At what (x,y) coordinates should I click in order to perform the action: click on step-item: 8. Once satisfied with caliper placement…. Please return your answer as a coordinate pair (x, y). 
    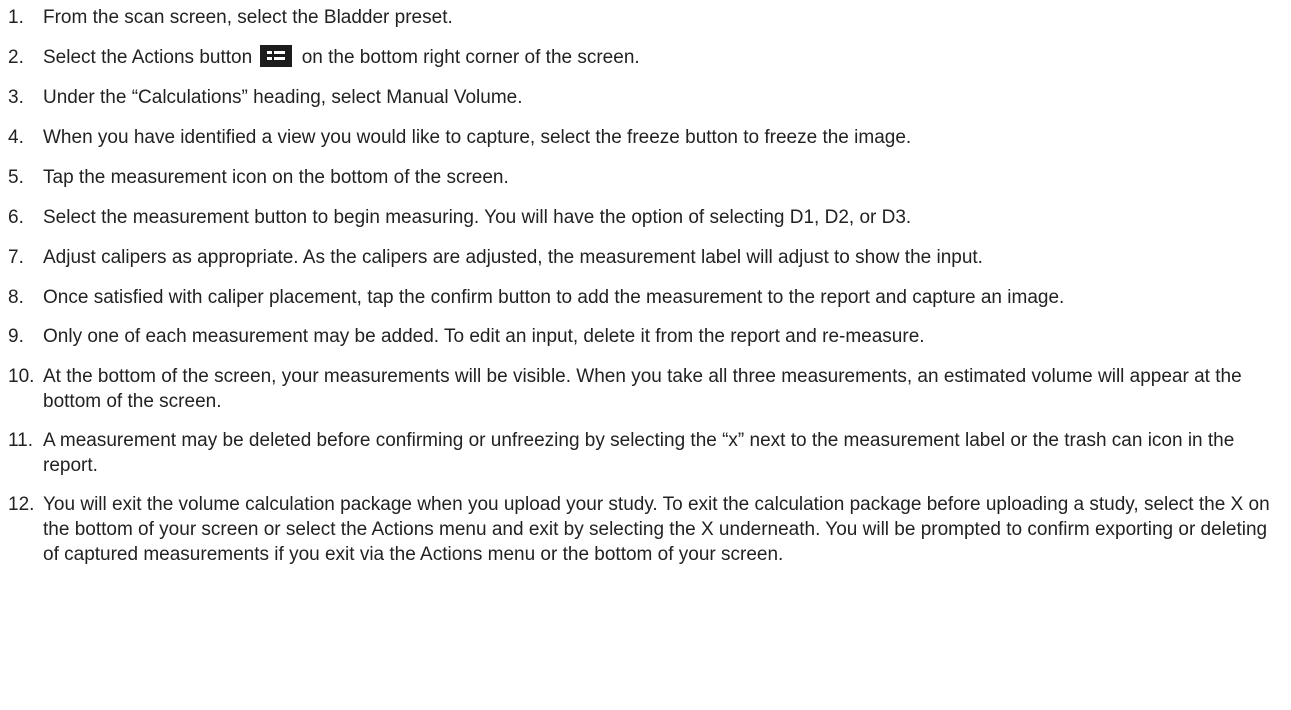
    Looking at the image, I should click on (645, 297).